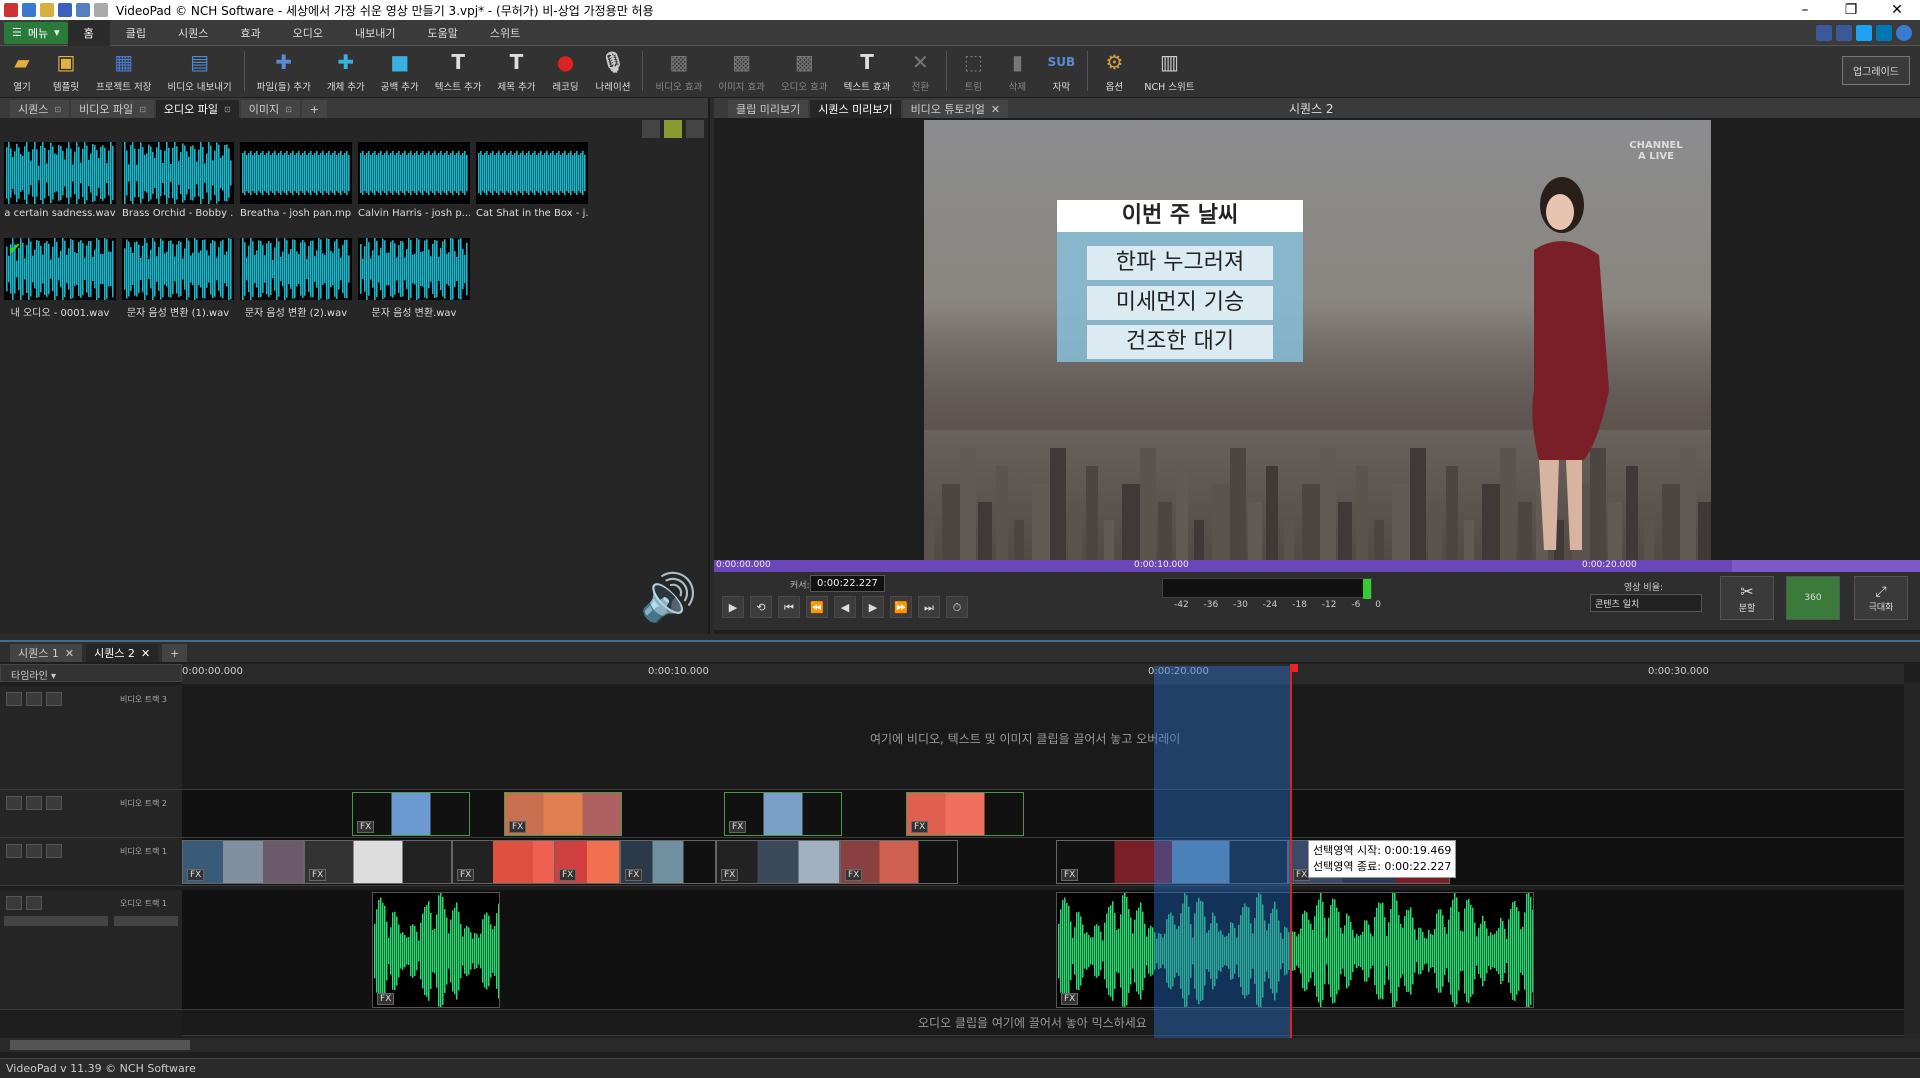 The width and height of the screenshot is (1920, 1078). I want to click on seq-tab-1: 시퀀스 1 ✕, so click(46, 653).